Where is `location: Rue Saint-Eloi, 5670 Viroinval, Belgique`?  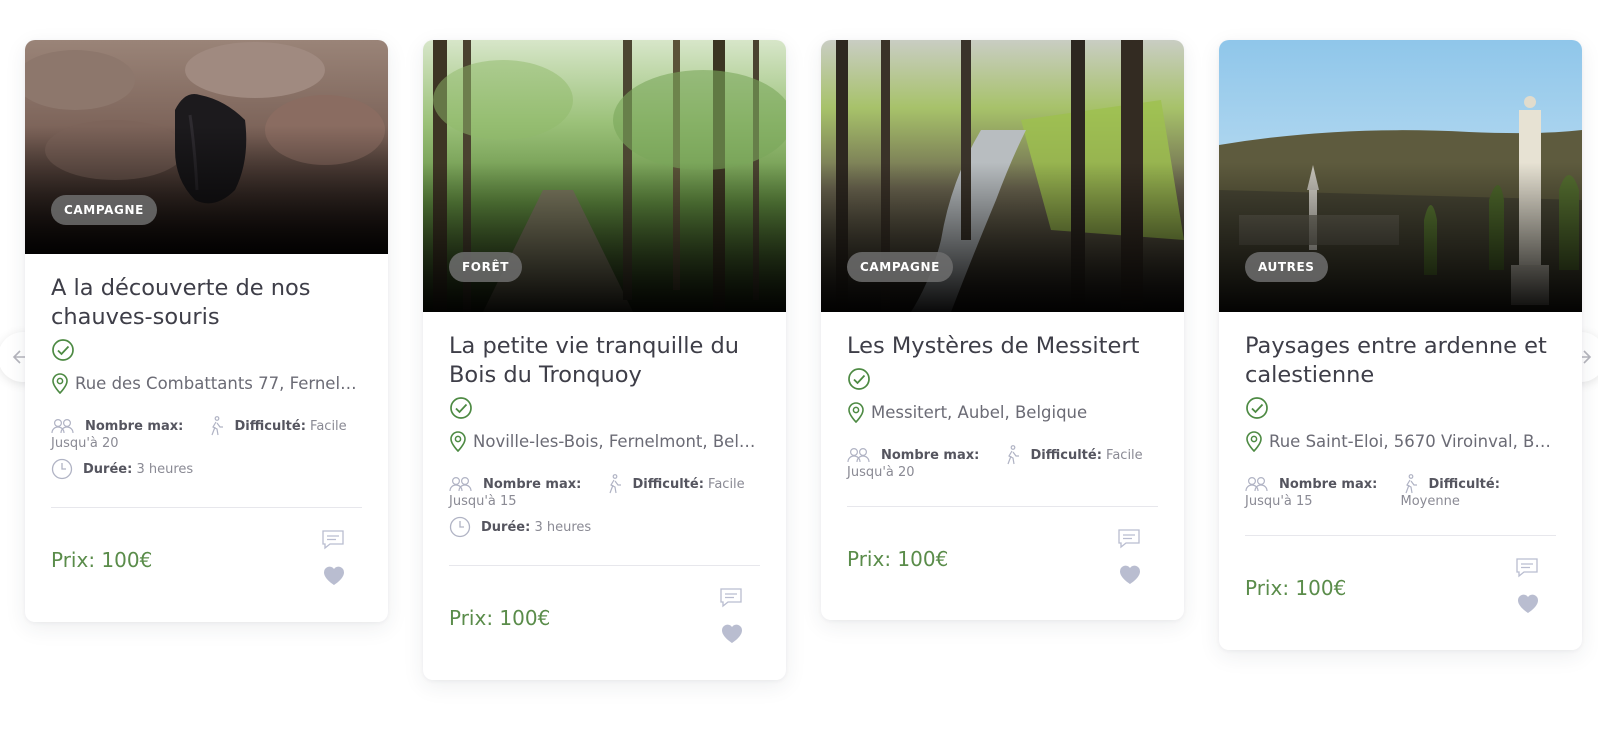 location: Rue Saint-Eloi, 5670 Viroinval, Belgique is located at coordinates (1400, 441).